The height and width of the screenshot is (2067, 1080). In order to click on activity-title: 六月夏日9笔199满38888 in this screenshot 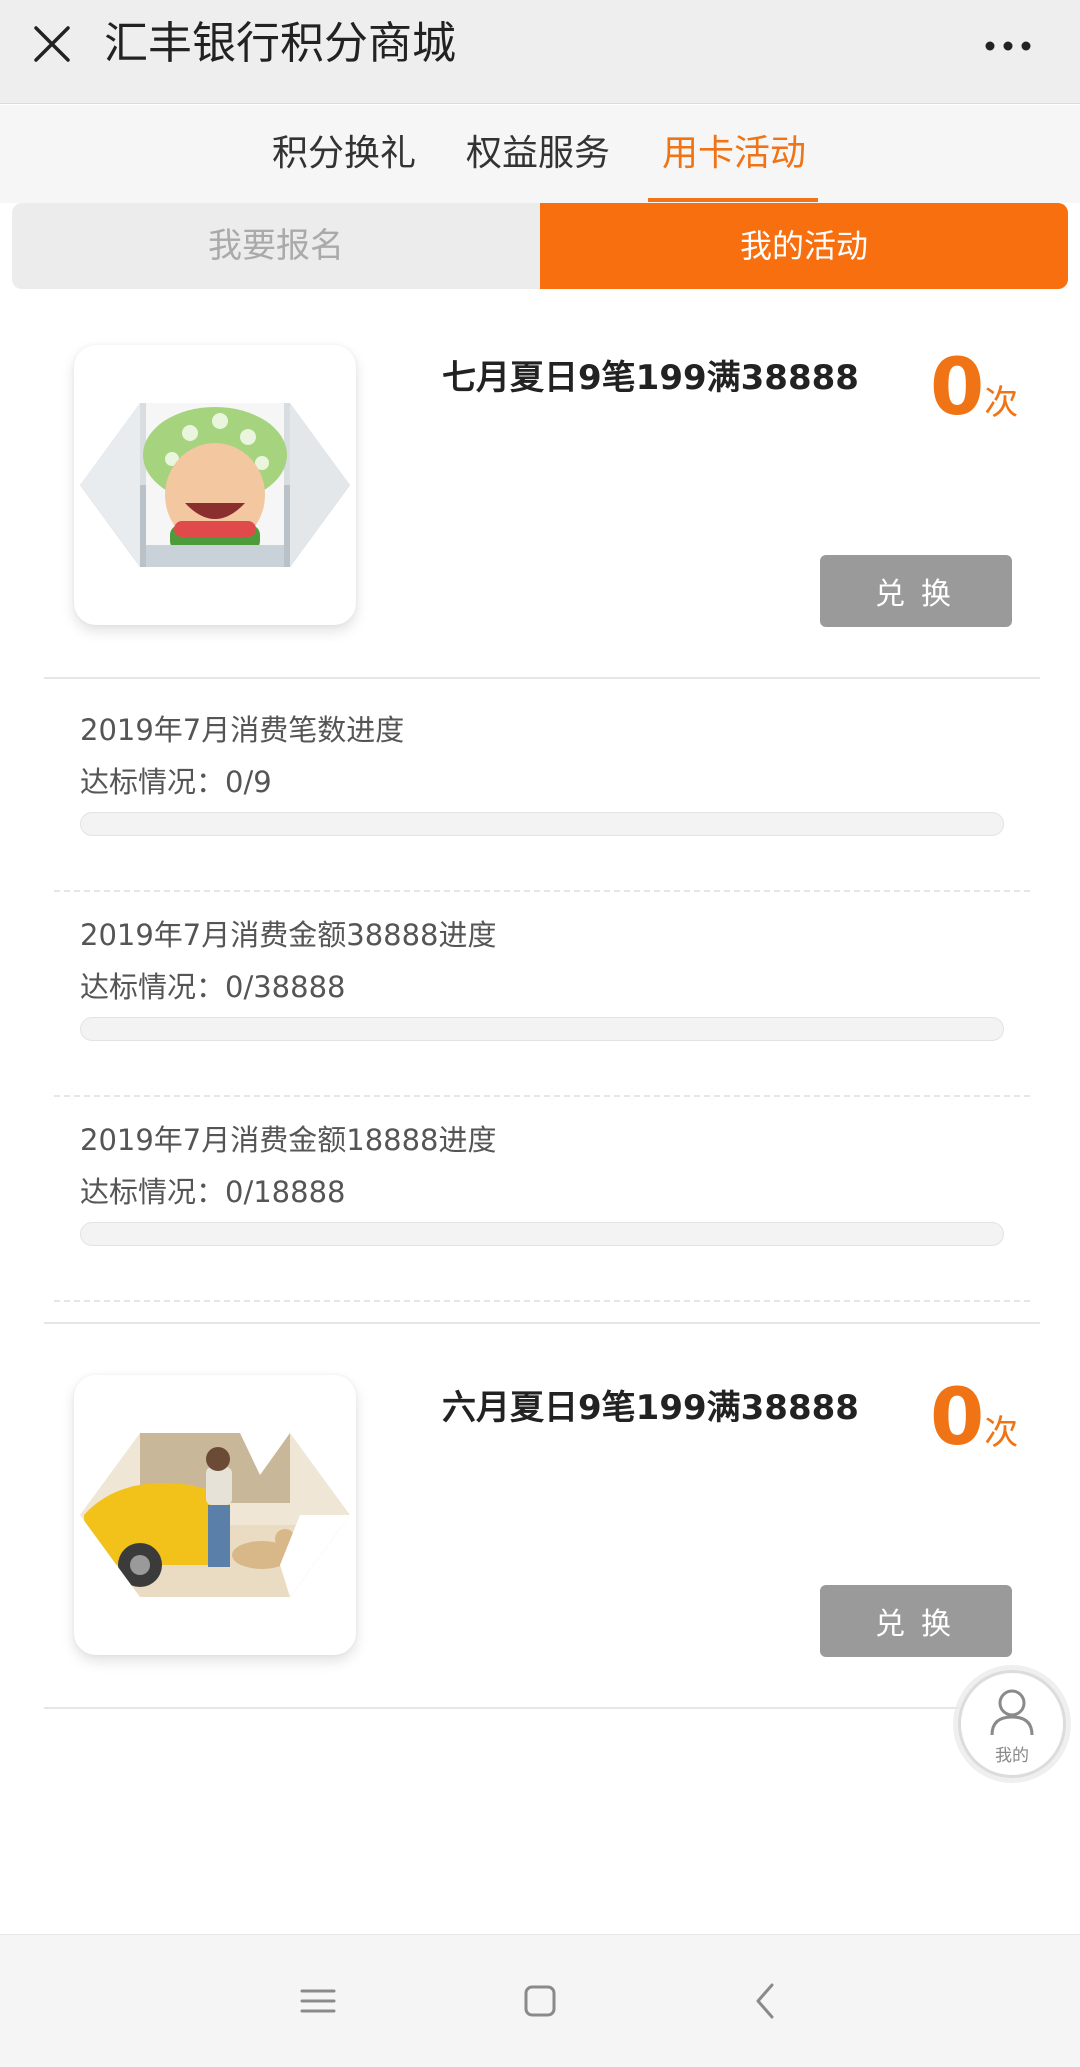, I will do `click(650, 1408)`.